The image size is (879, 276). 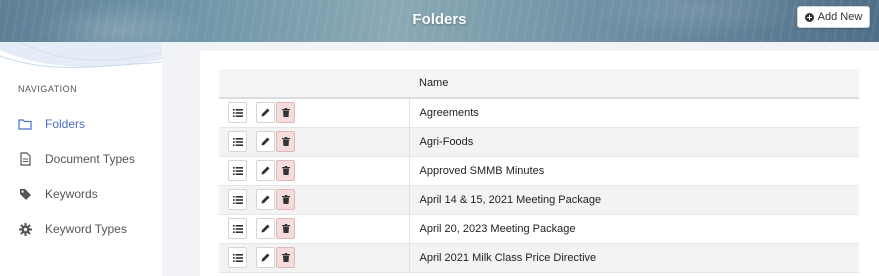 I want to click on sidebar-item-document-types: Document Types, so click(x=81, y=159).